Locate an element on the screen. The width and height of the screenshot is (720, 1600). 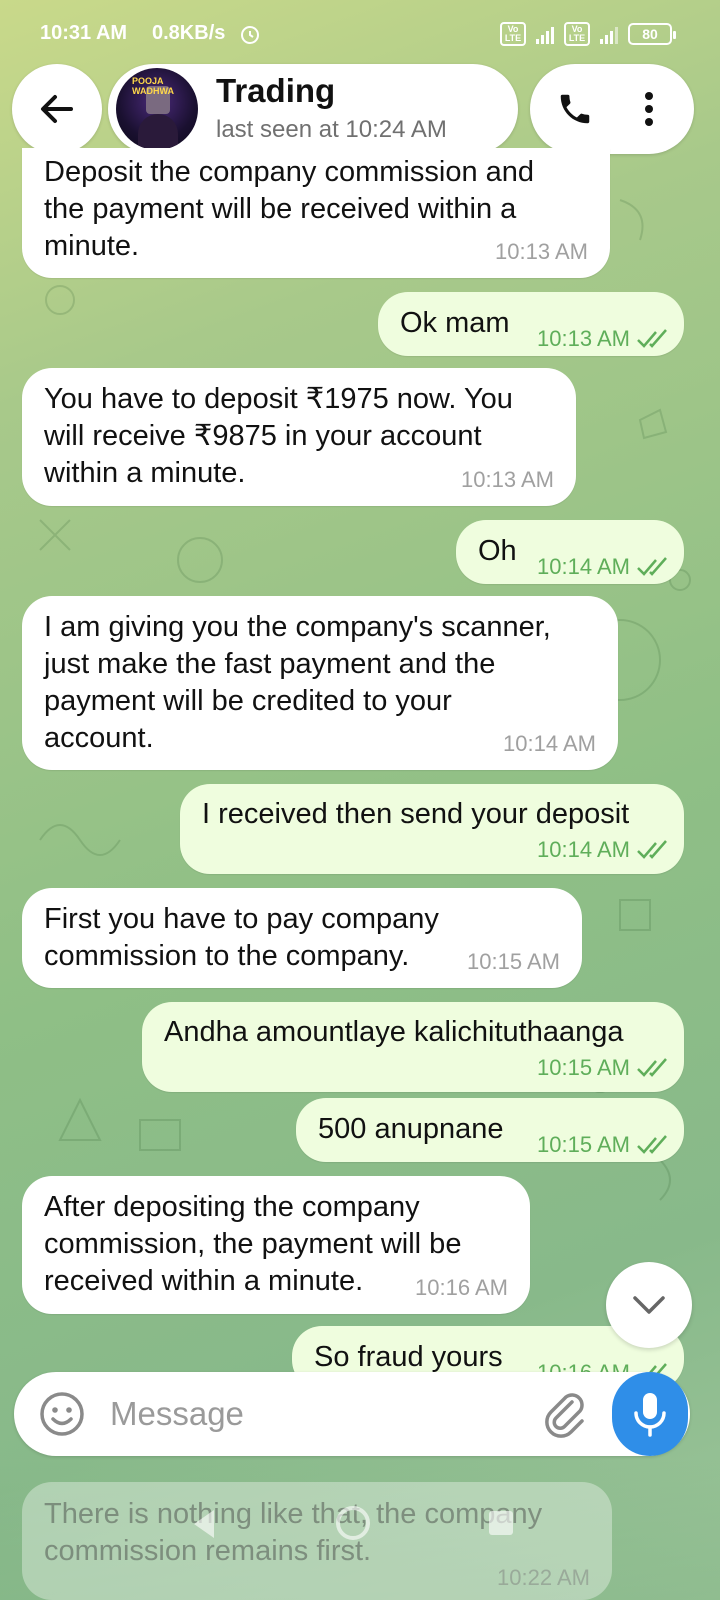
status-time: 10:31 AM is located at coordinates (84, 33).